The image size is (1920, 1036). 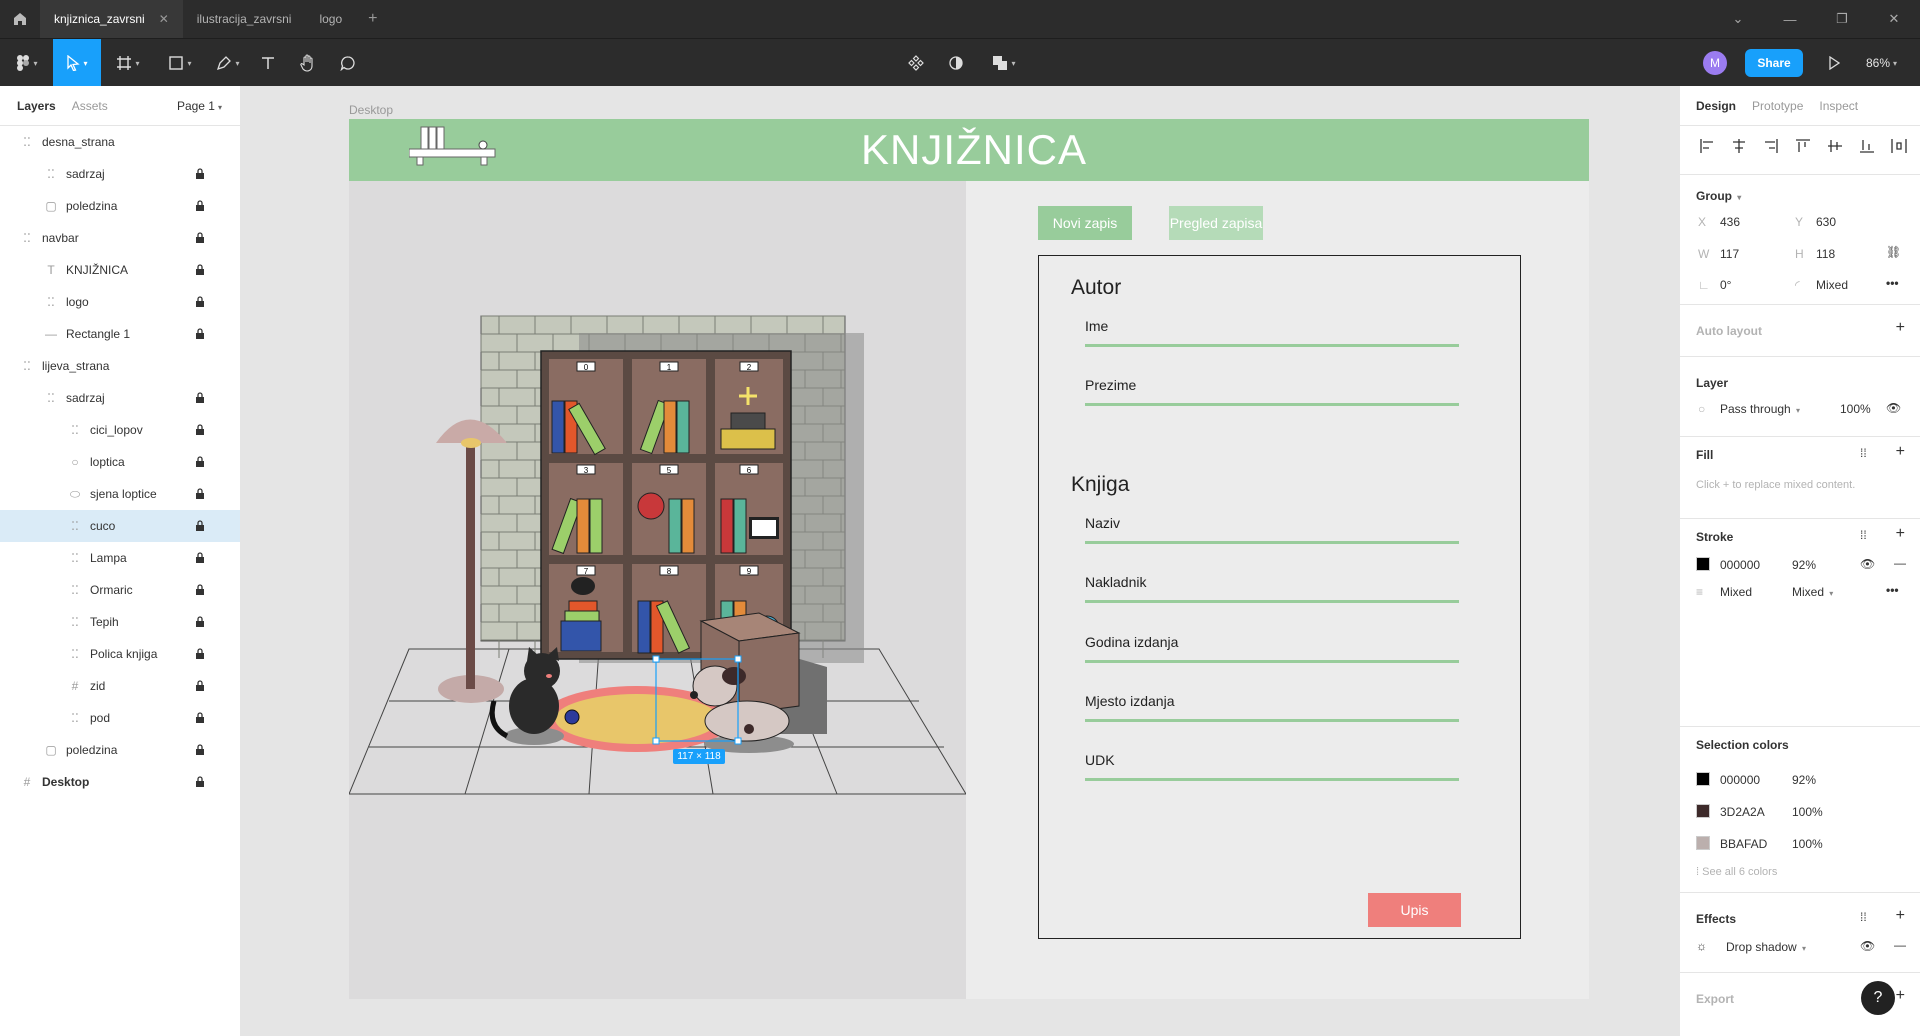 I want to click on color-opacity: 92%, so click(x=1804, y=780).